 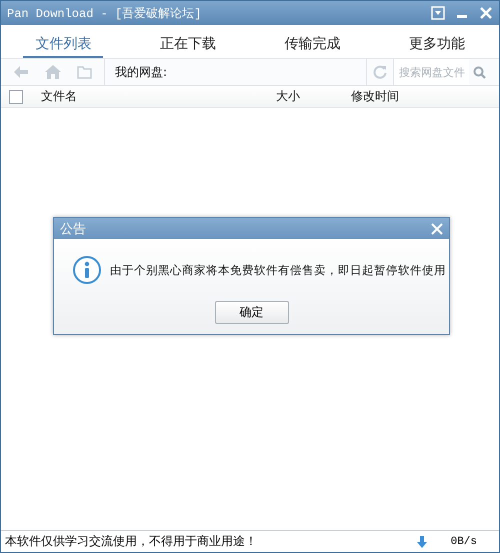 I want to click on refresh-icon, so click(x=380, y=72).